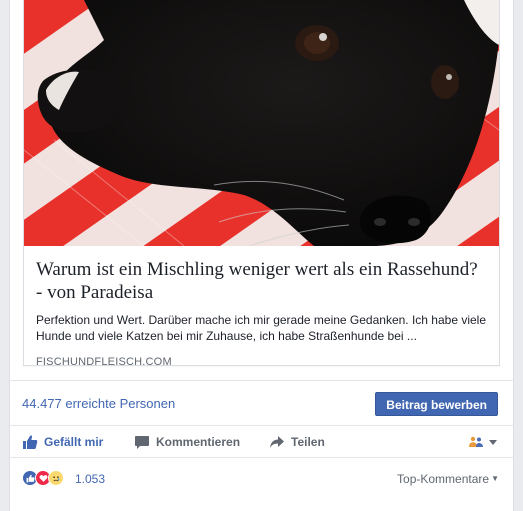 This screenshot has width=523, height=511. Describe the element at coordinates (104, 362) in the screenshot. I see `link-domain: FISCHUNDFLEISCH.COM` at that location.